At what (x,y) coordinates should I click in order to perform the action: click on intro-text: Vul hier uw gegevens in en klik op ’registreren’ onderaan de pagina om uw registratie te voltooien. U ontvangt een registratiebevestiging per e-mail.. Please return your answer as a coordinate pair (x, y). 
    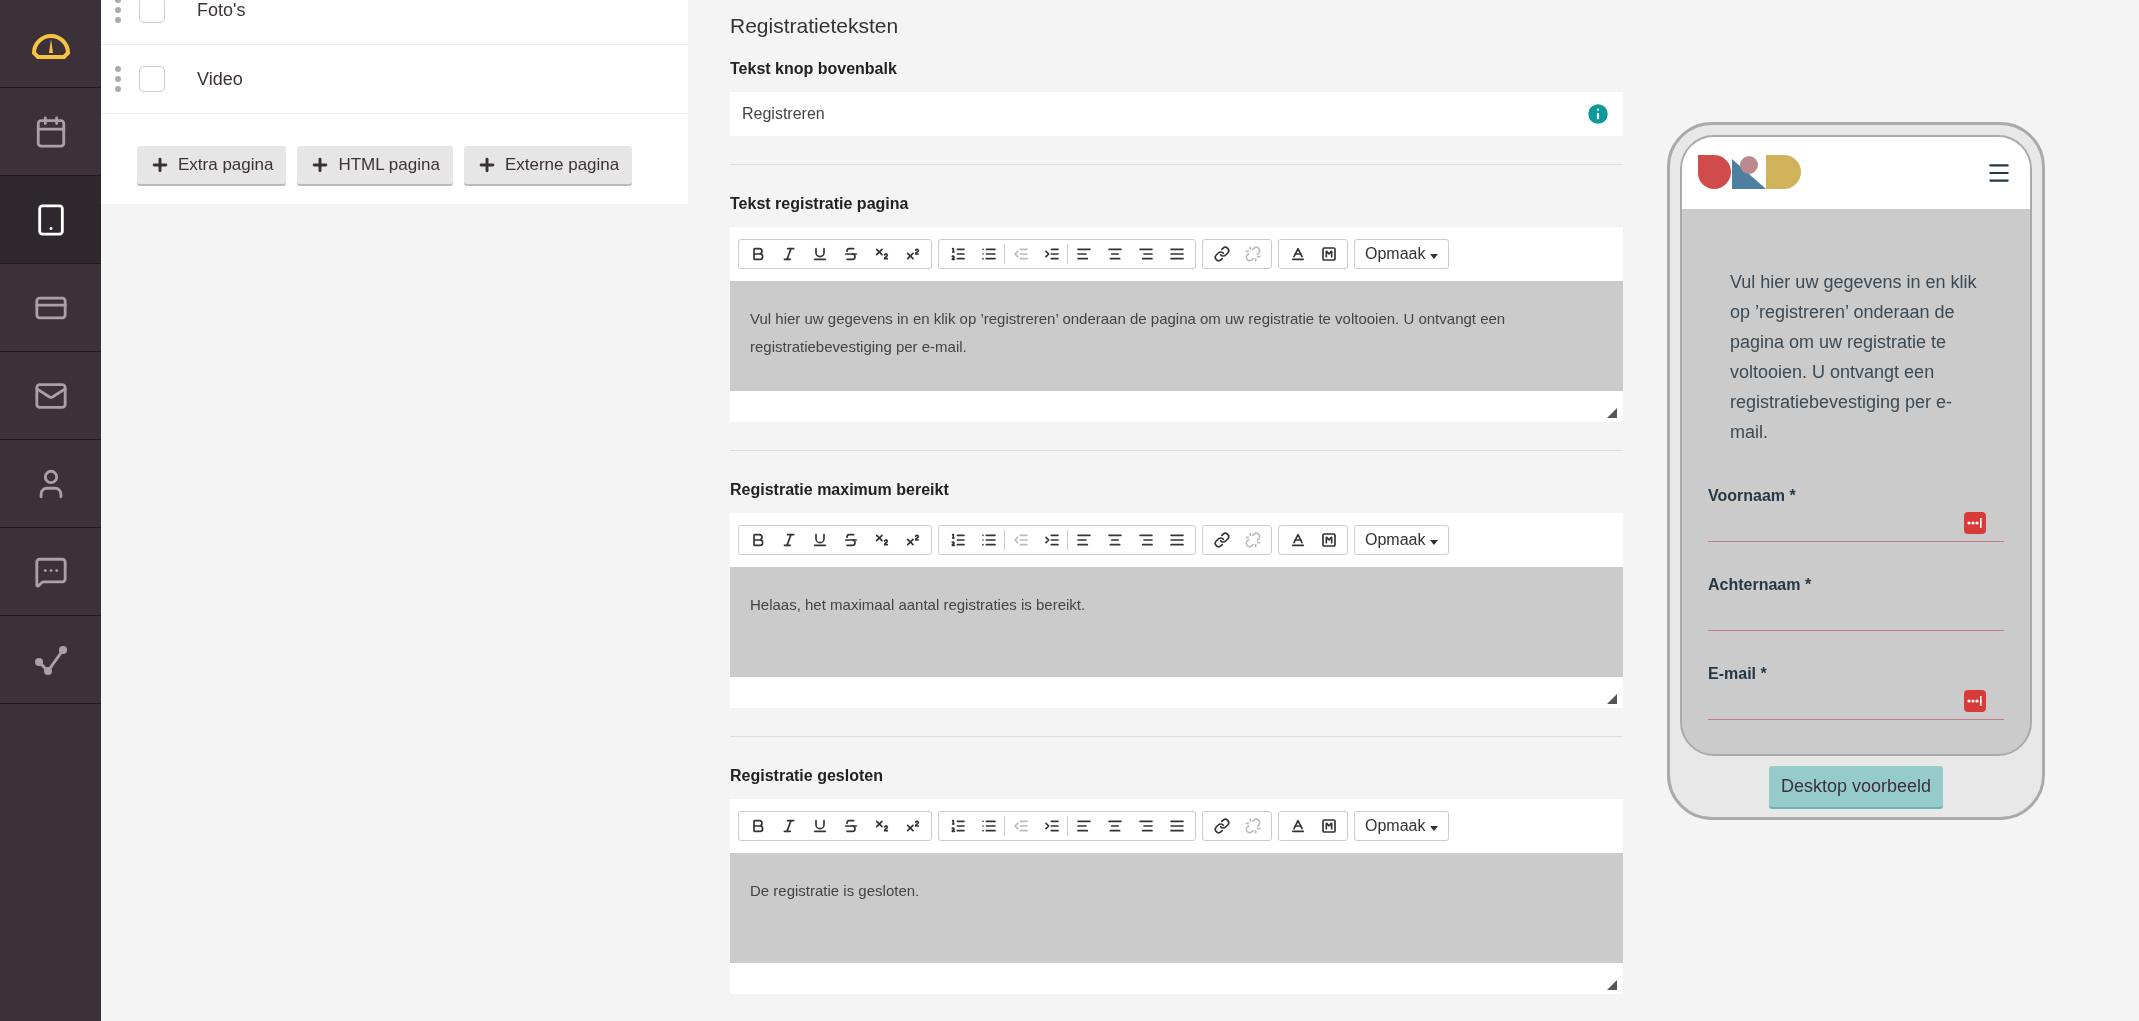
    Looking at the image, I should click on (1853, 357).